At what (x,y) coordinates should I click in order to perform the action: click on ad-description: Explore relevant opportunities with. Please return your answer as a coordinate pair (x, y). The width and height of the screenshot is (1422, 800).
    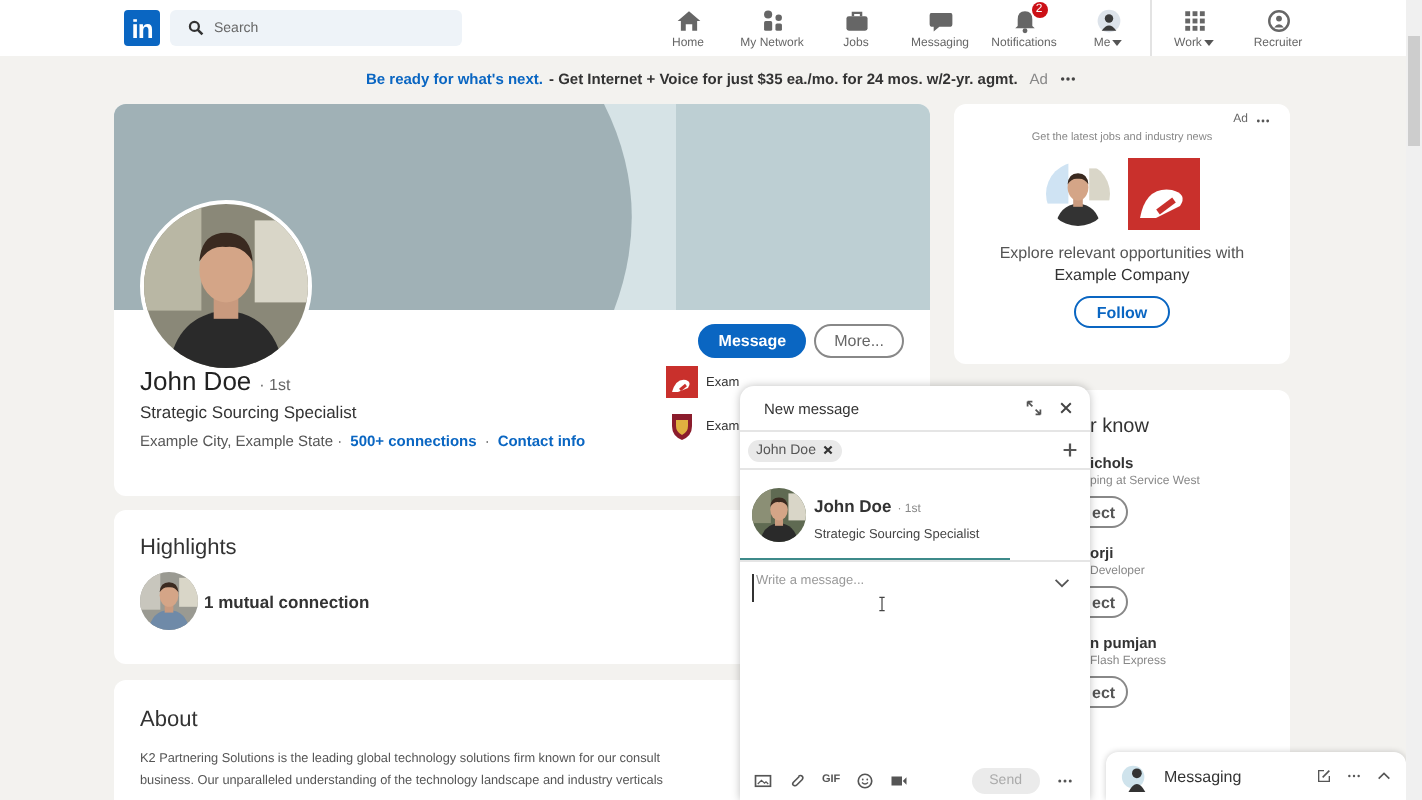
    Looking at the image, I should click on (1122, 253).